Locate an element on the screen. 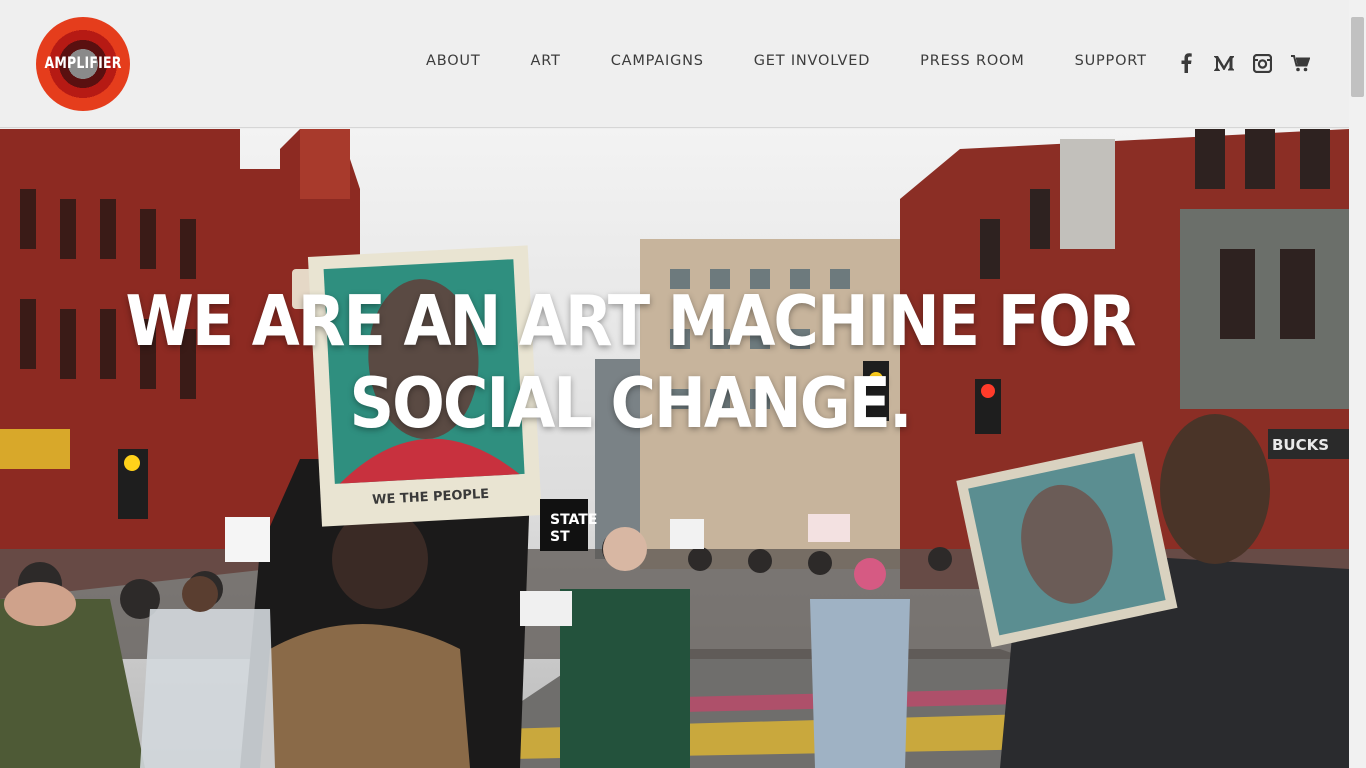  instagram-icon is located at coordinates (1262, 63).